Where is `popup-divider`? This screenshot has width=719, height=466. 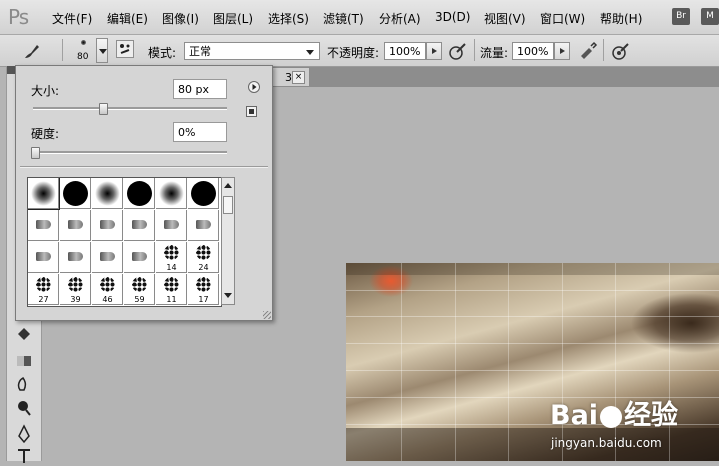 popup-divider is located at coordinates (144, 167).